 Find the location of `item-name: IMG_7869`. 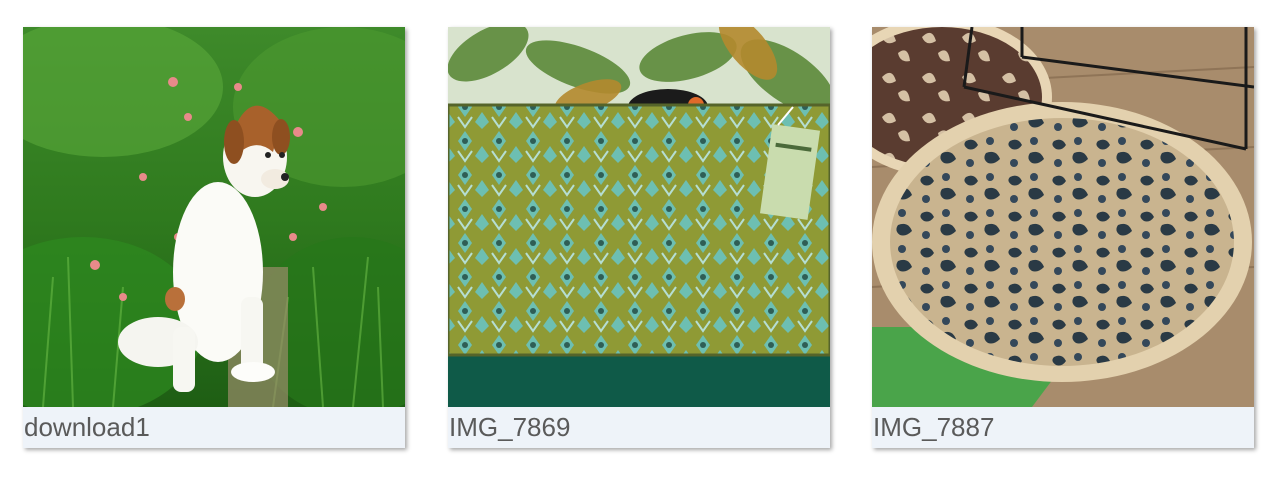

item-name: IMG_7869 is located at coordinates (639, 427).